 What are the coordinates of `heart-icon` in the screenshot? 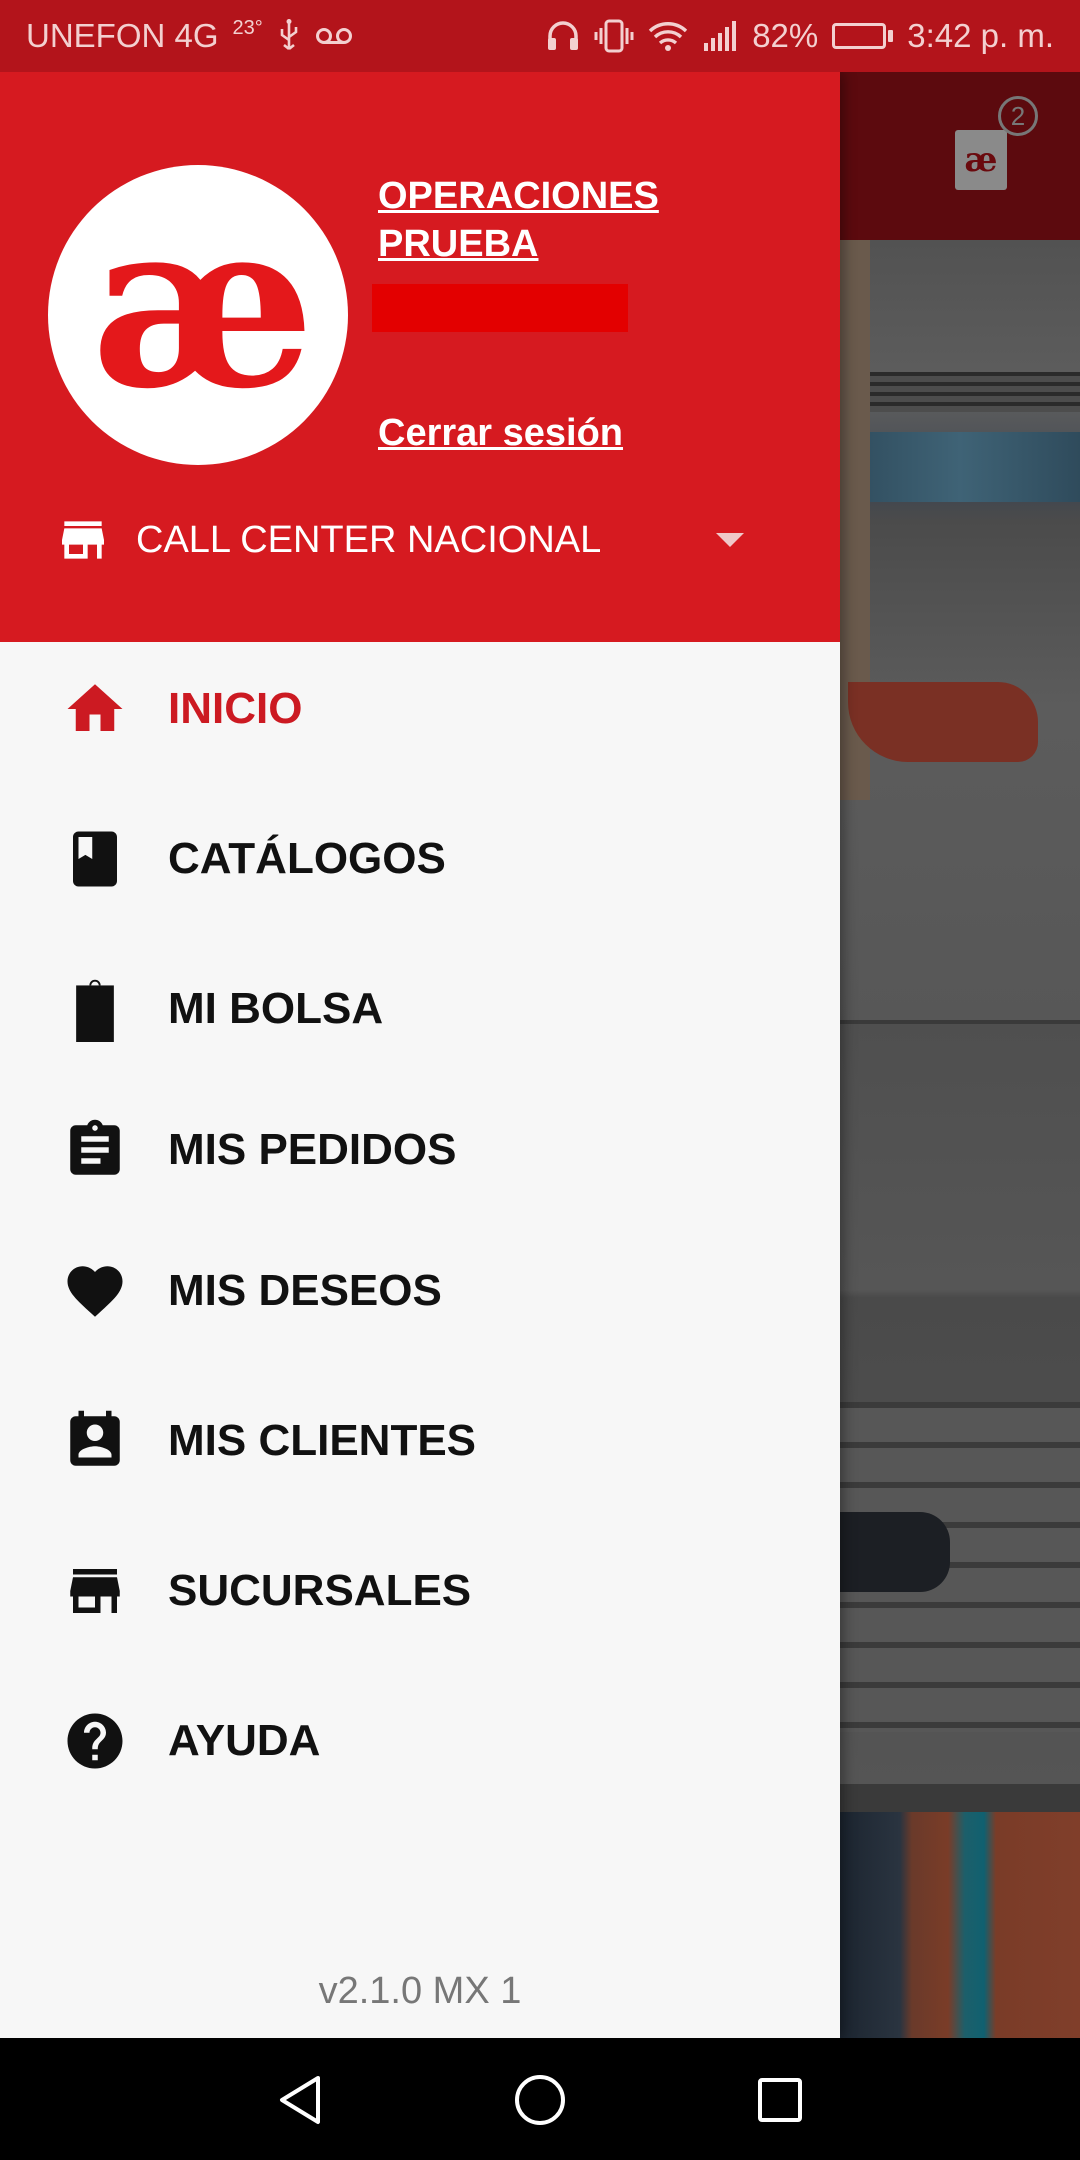 It's located at (95, 1291).